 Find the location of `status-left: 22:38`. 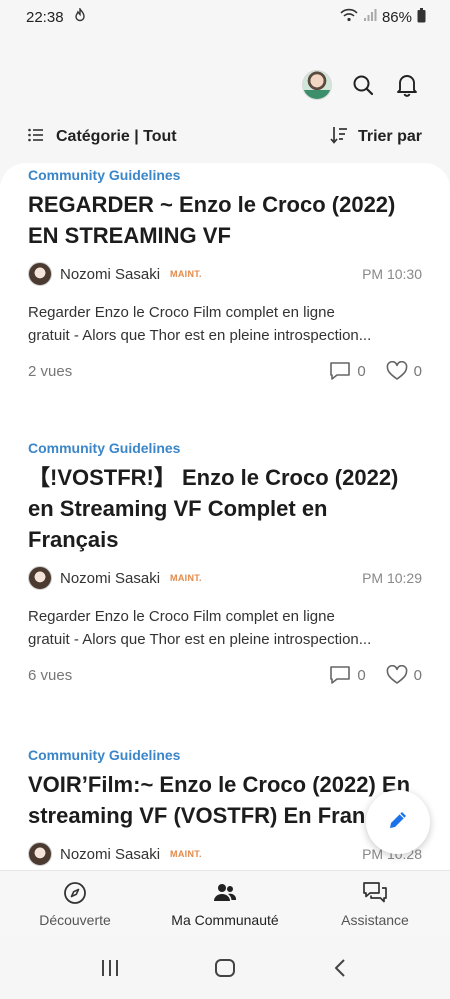

status-left: 22:38 is located at coordinates (56, 16).